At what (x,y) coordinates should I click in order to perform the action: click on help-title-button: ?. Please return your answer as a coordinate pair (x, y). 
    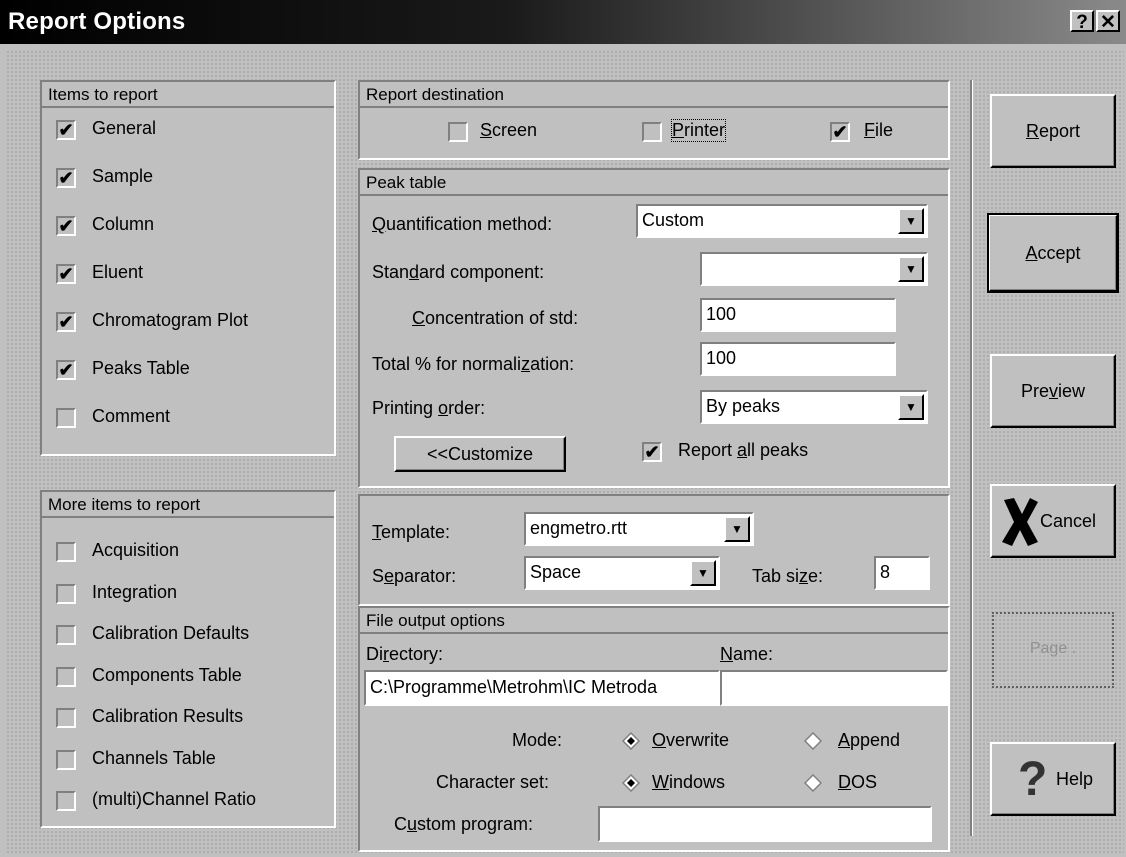
    Looking at the image, I should click on (1082, 21).